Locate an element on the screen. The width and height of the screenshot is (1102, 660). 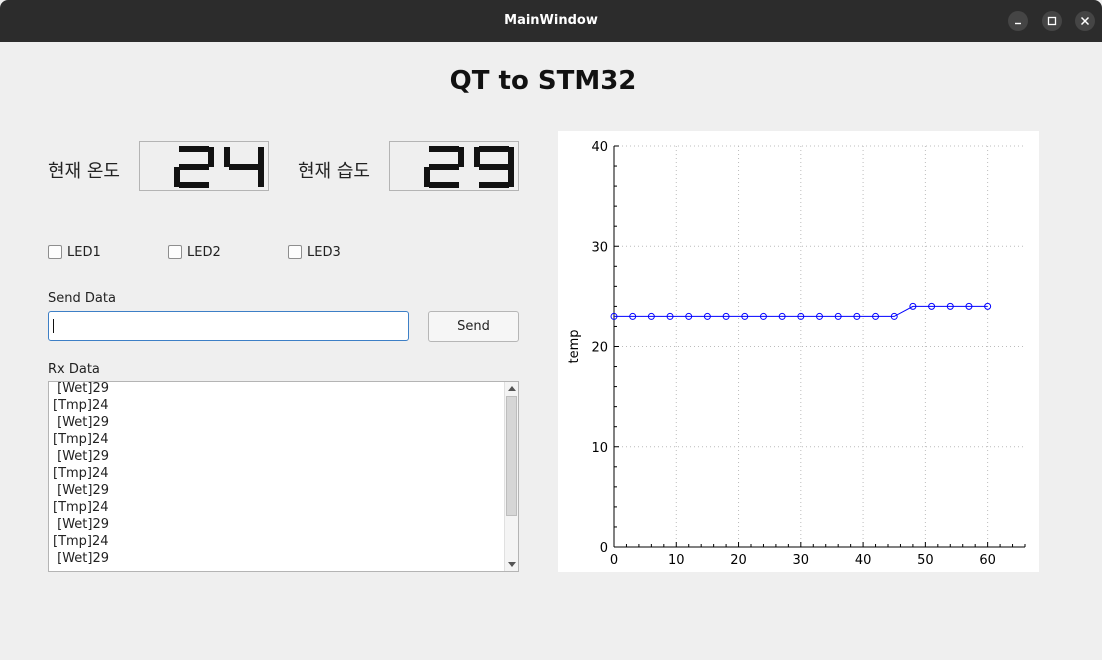
humidity-lcd-digits is located at coordinates (469, 167).